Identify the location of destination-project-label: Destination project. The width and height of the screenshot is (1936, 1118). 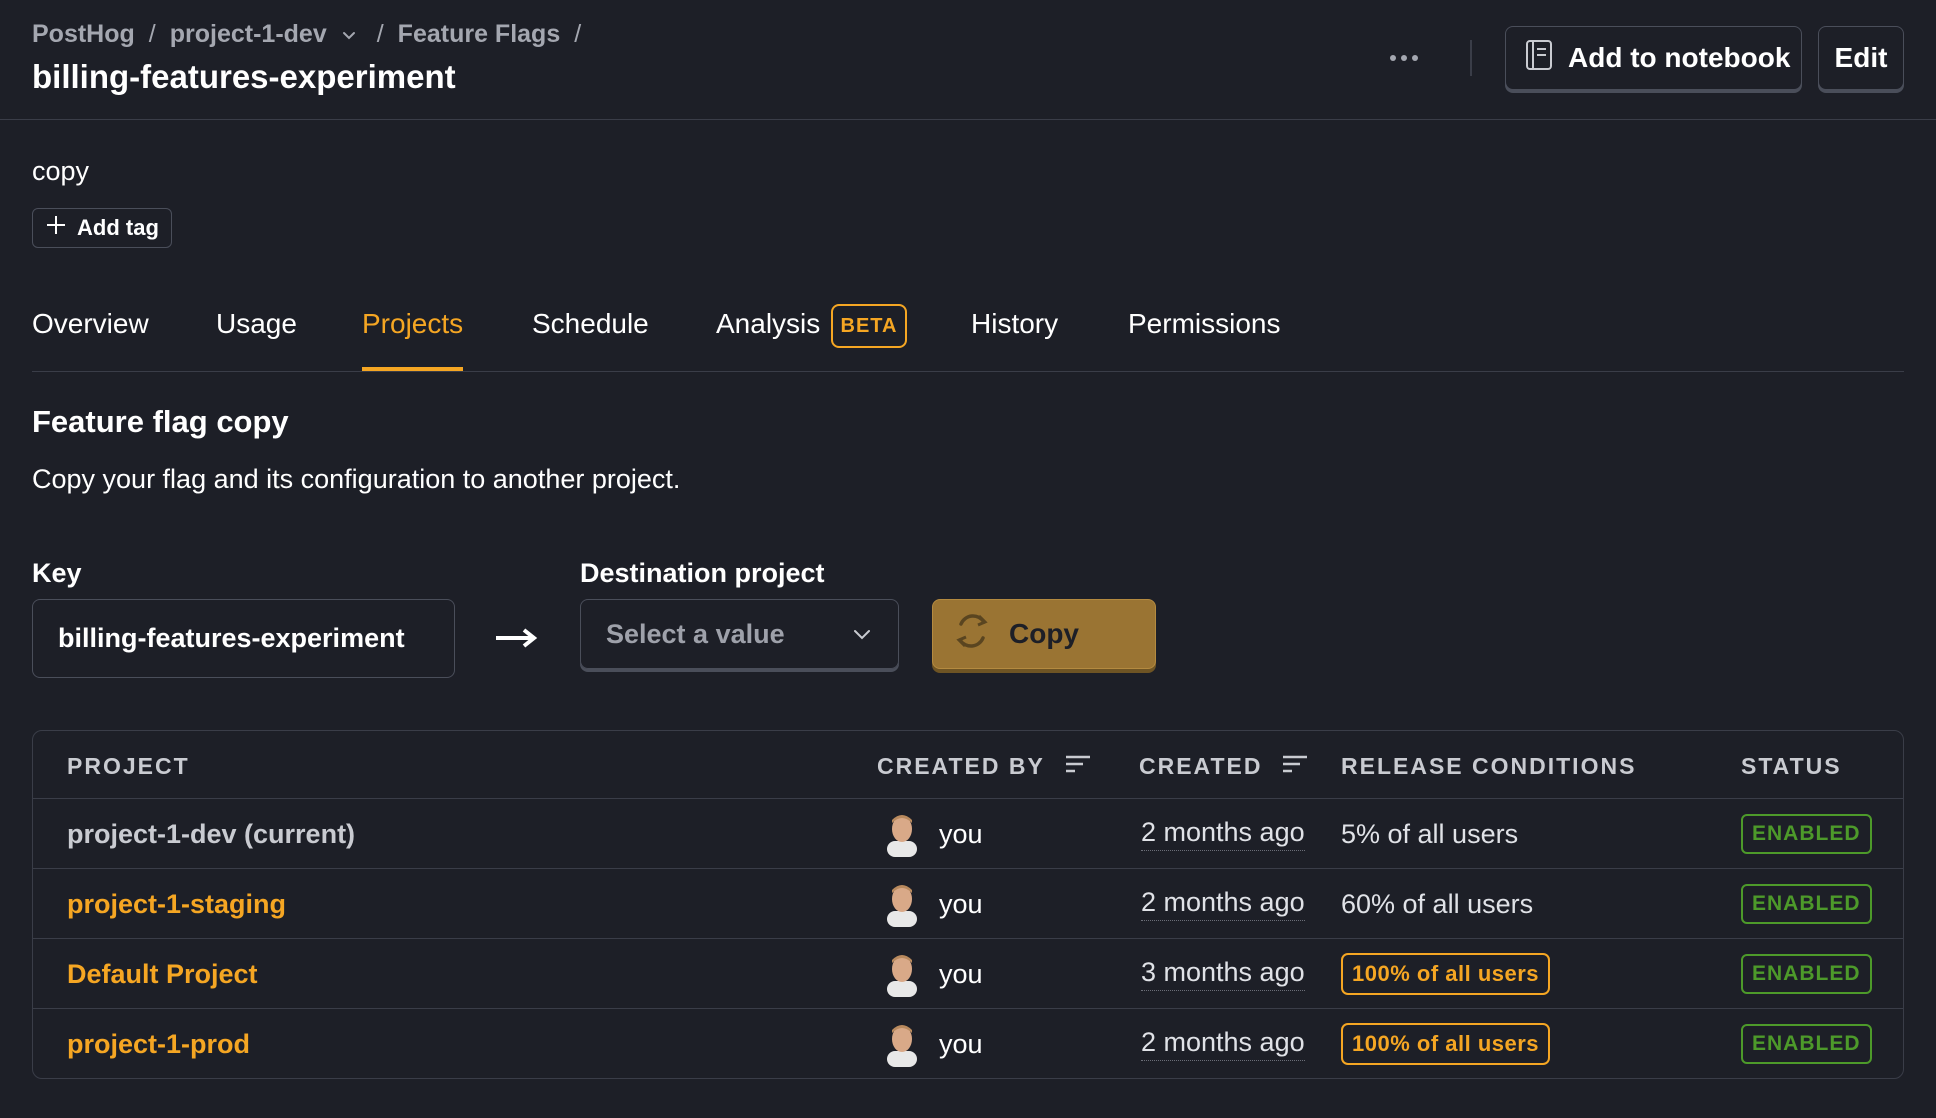
(702, 573).